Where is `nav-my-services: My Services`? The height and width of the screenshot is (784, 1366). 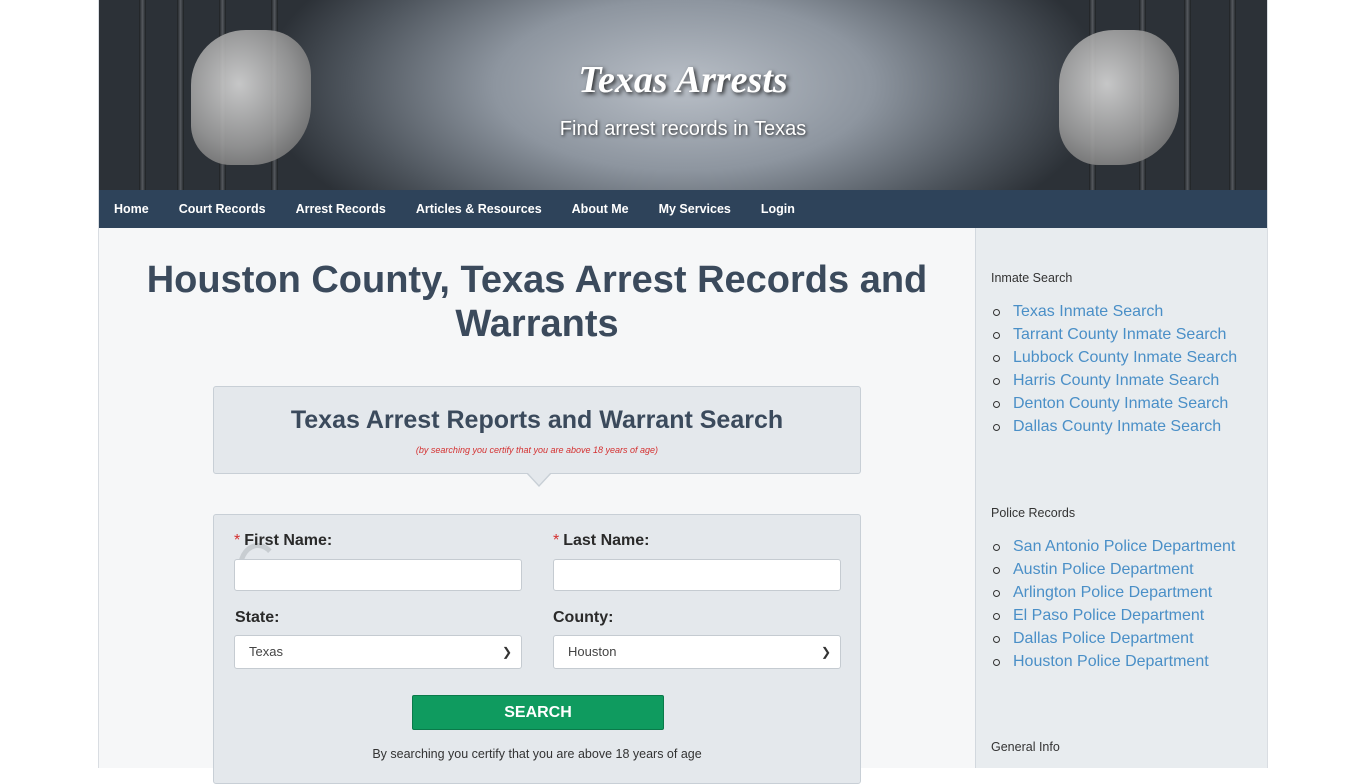 nav-my-services: My Services is located at coordinates (695, 209).